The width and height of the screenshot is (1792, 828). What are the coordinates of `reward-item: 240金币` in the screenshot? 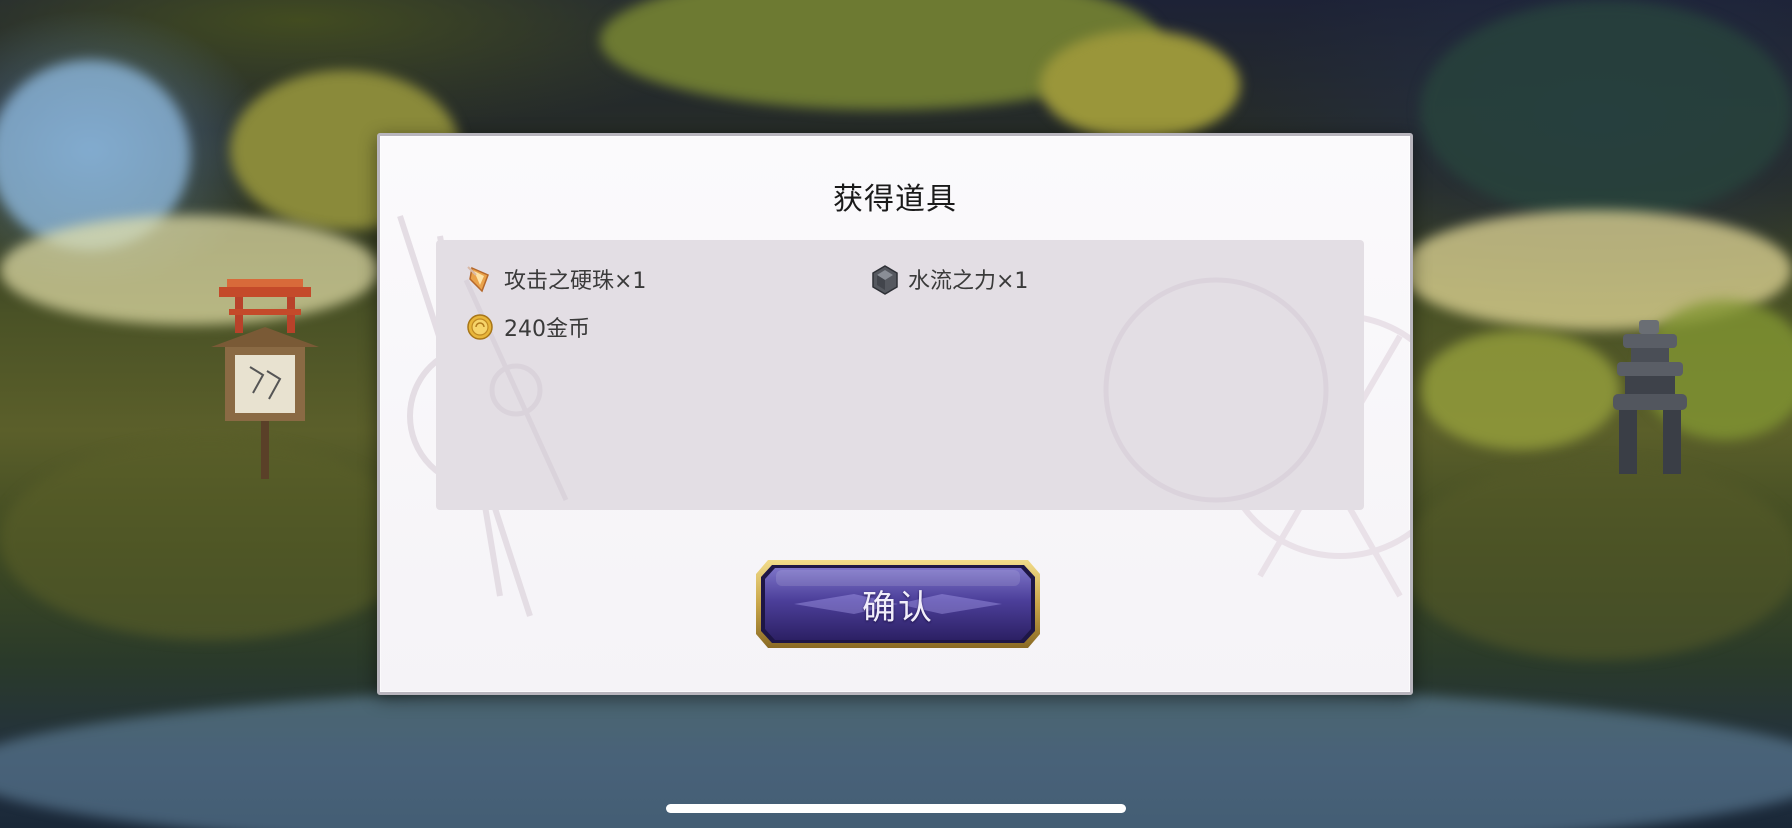 It's located at (528, 327).